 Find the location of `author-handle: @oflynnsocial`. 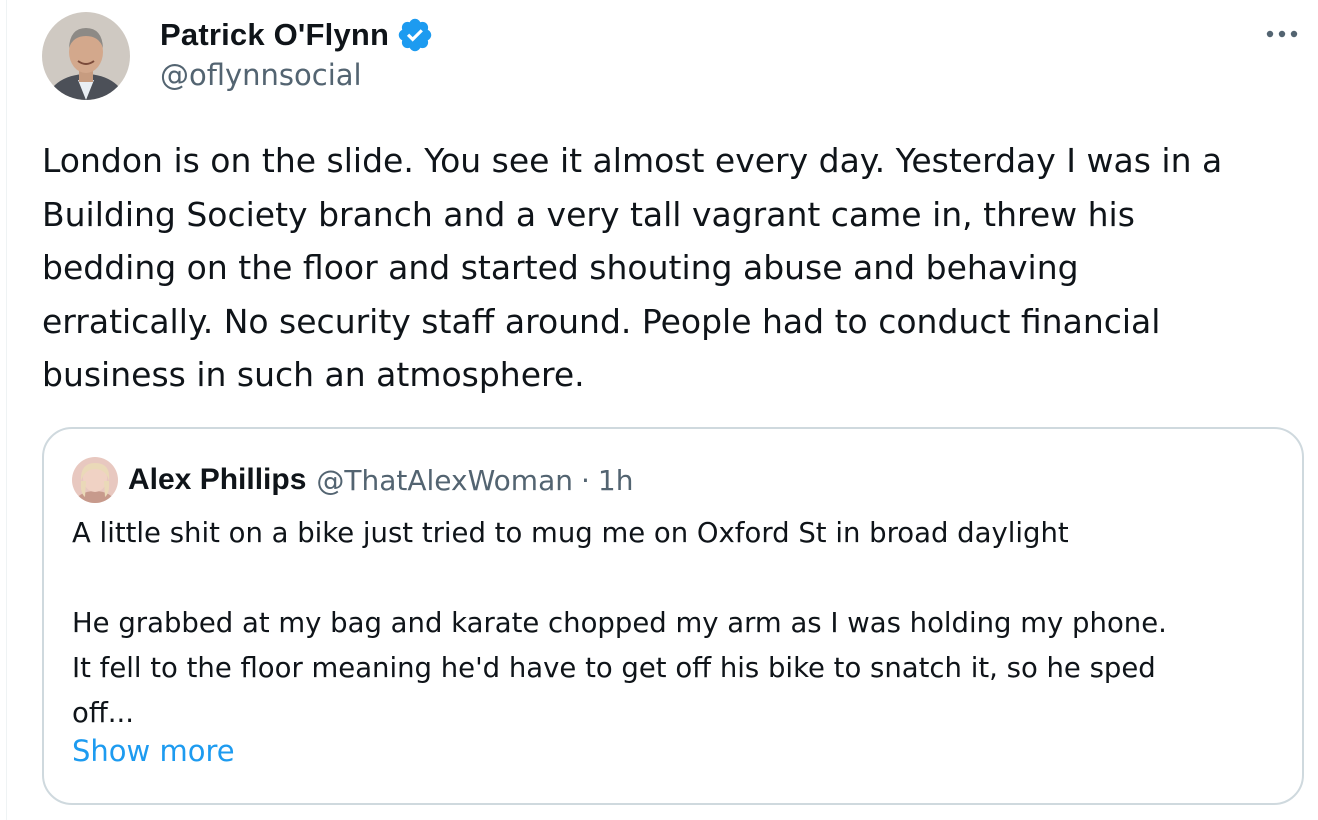

author-handle: @oflynnsocial is located at coordinates (261, 75).